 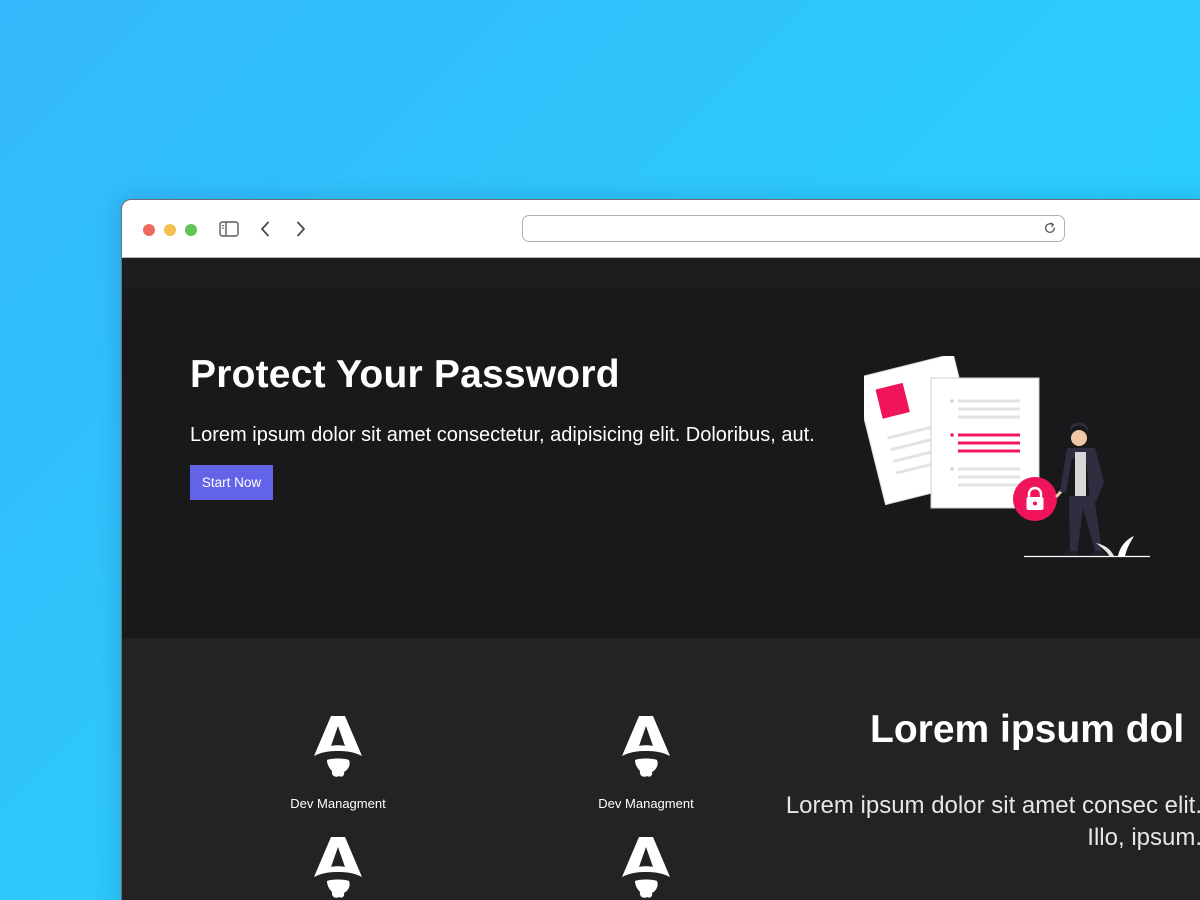 I want to click on zoom-window-button, so click(x=191, y=230).